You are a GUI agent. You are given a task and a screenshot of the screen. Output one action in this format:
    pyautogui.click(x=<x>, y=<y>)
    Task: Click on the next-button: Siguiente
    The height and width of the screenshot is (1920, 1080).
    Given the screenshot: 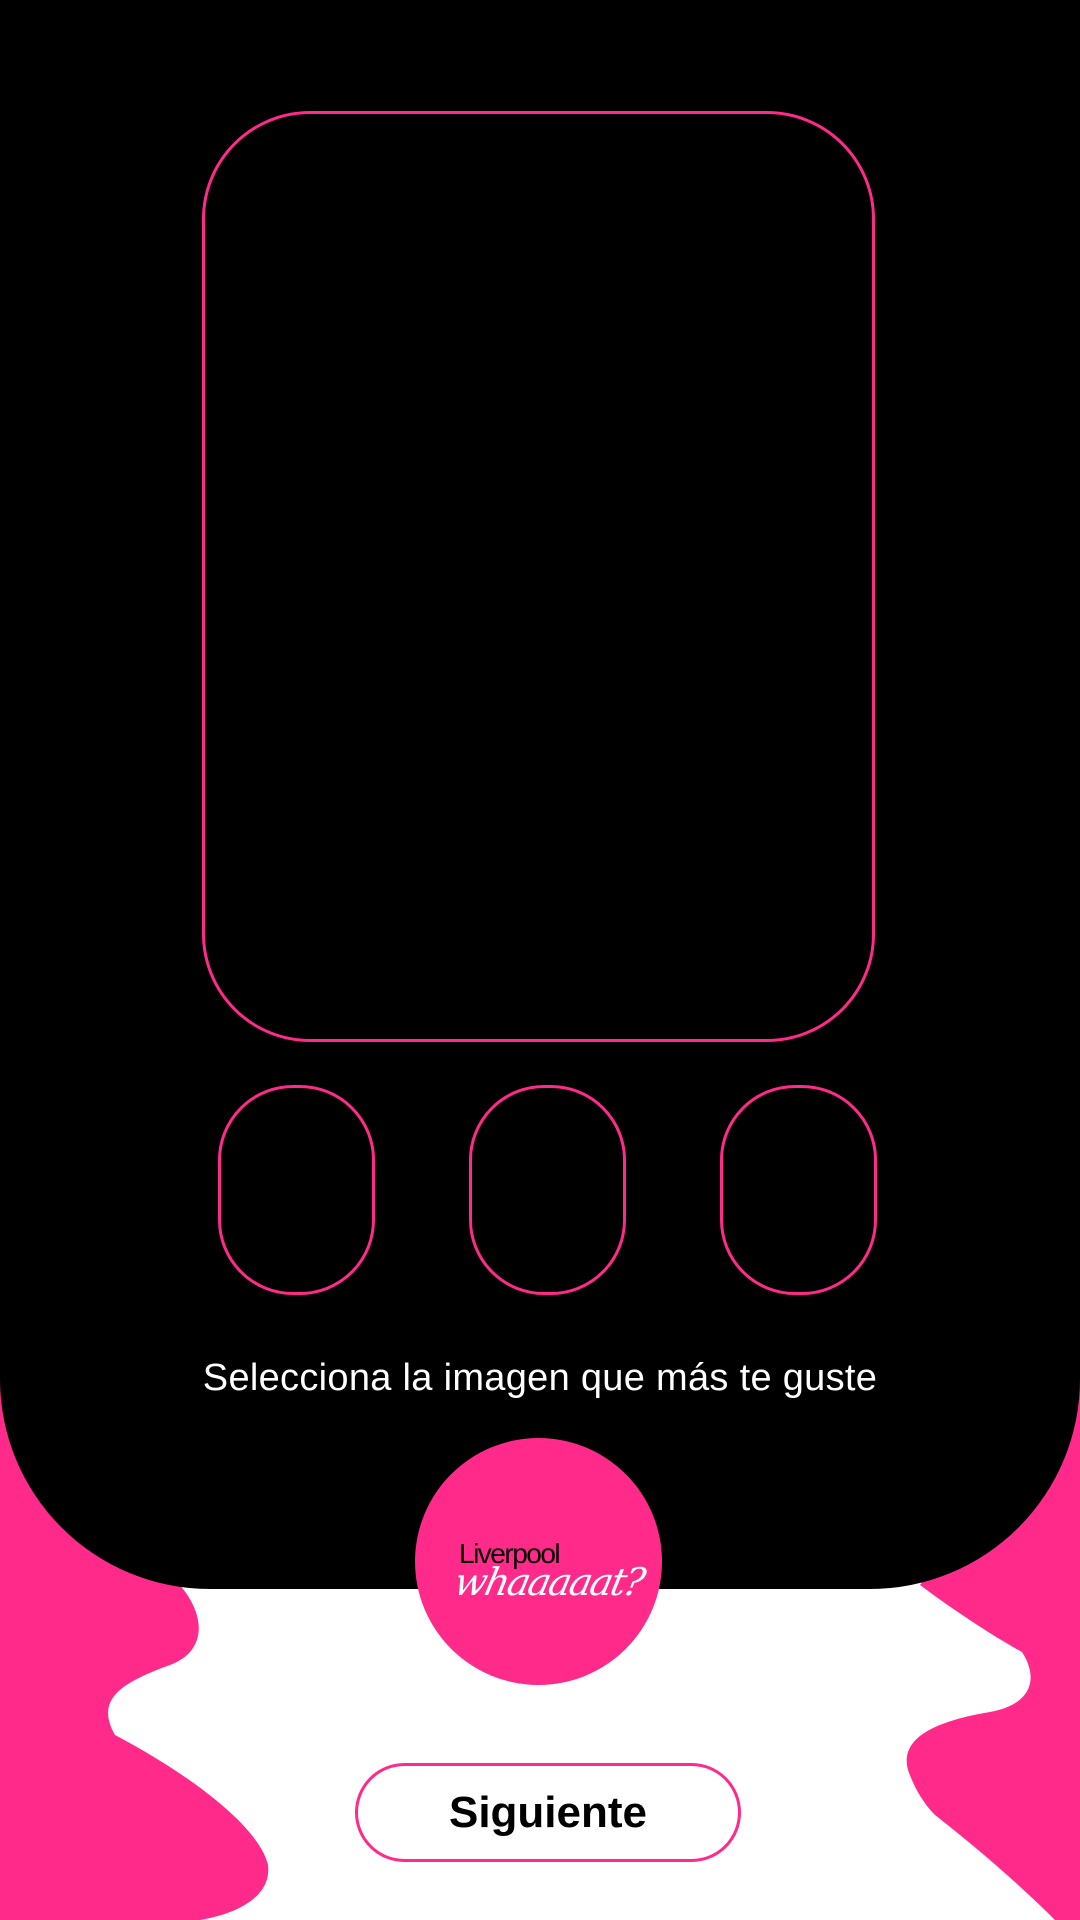 What is the action you would take?
    pyautogui.click(x=548, y=1812)
    